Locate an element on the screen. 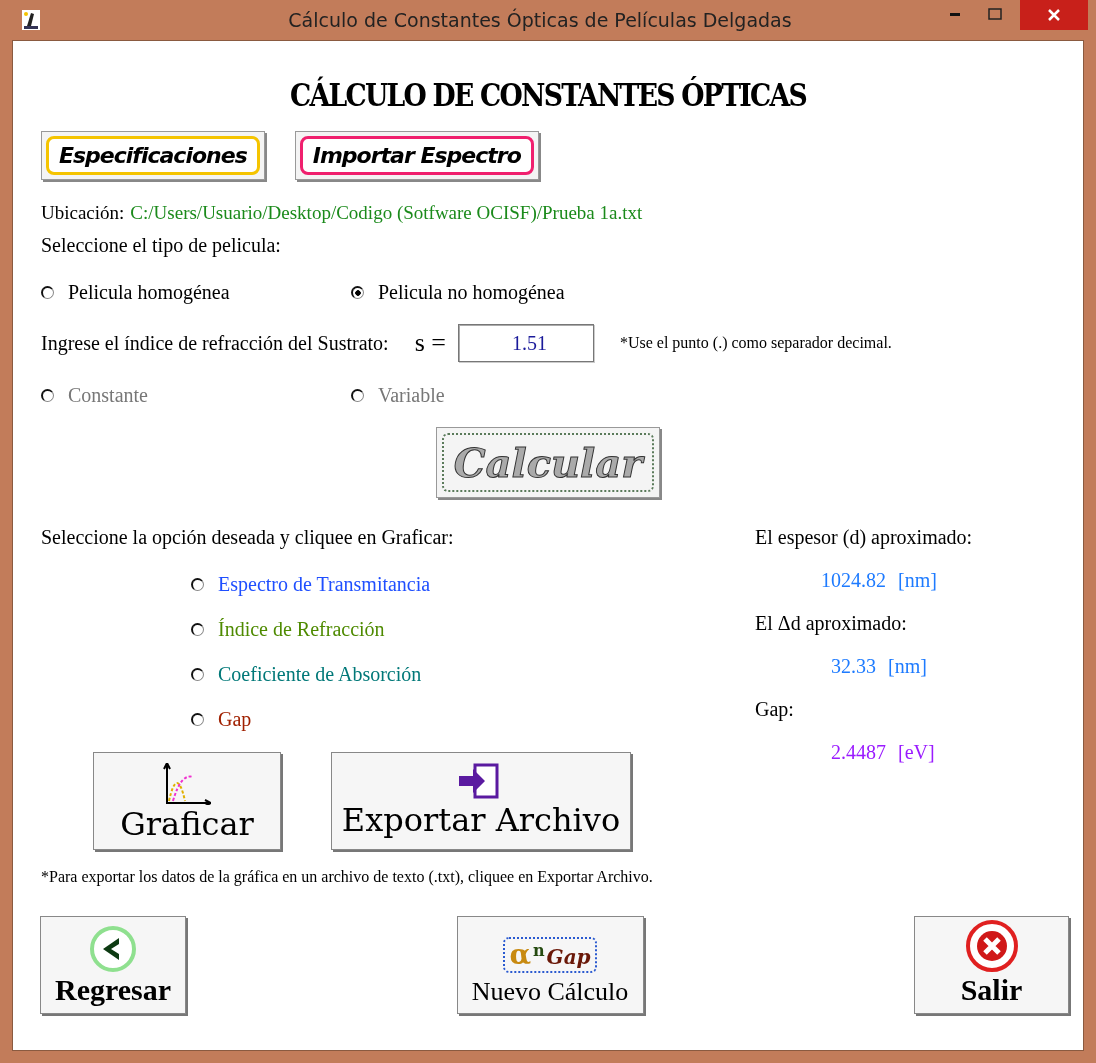 This screenshot has height=1063, width=1096. exit-button: Salir is located at coordinates (991, 965).